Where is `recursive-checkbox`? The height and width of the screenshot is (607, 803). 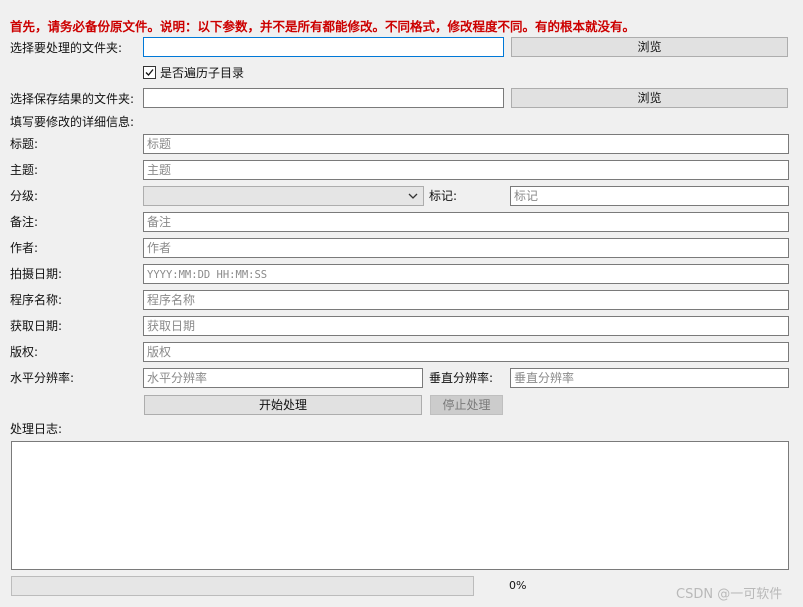
recursive-checkbox is located at coordinates (149, 72).